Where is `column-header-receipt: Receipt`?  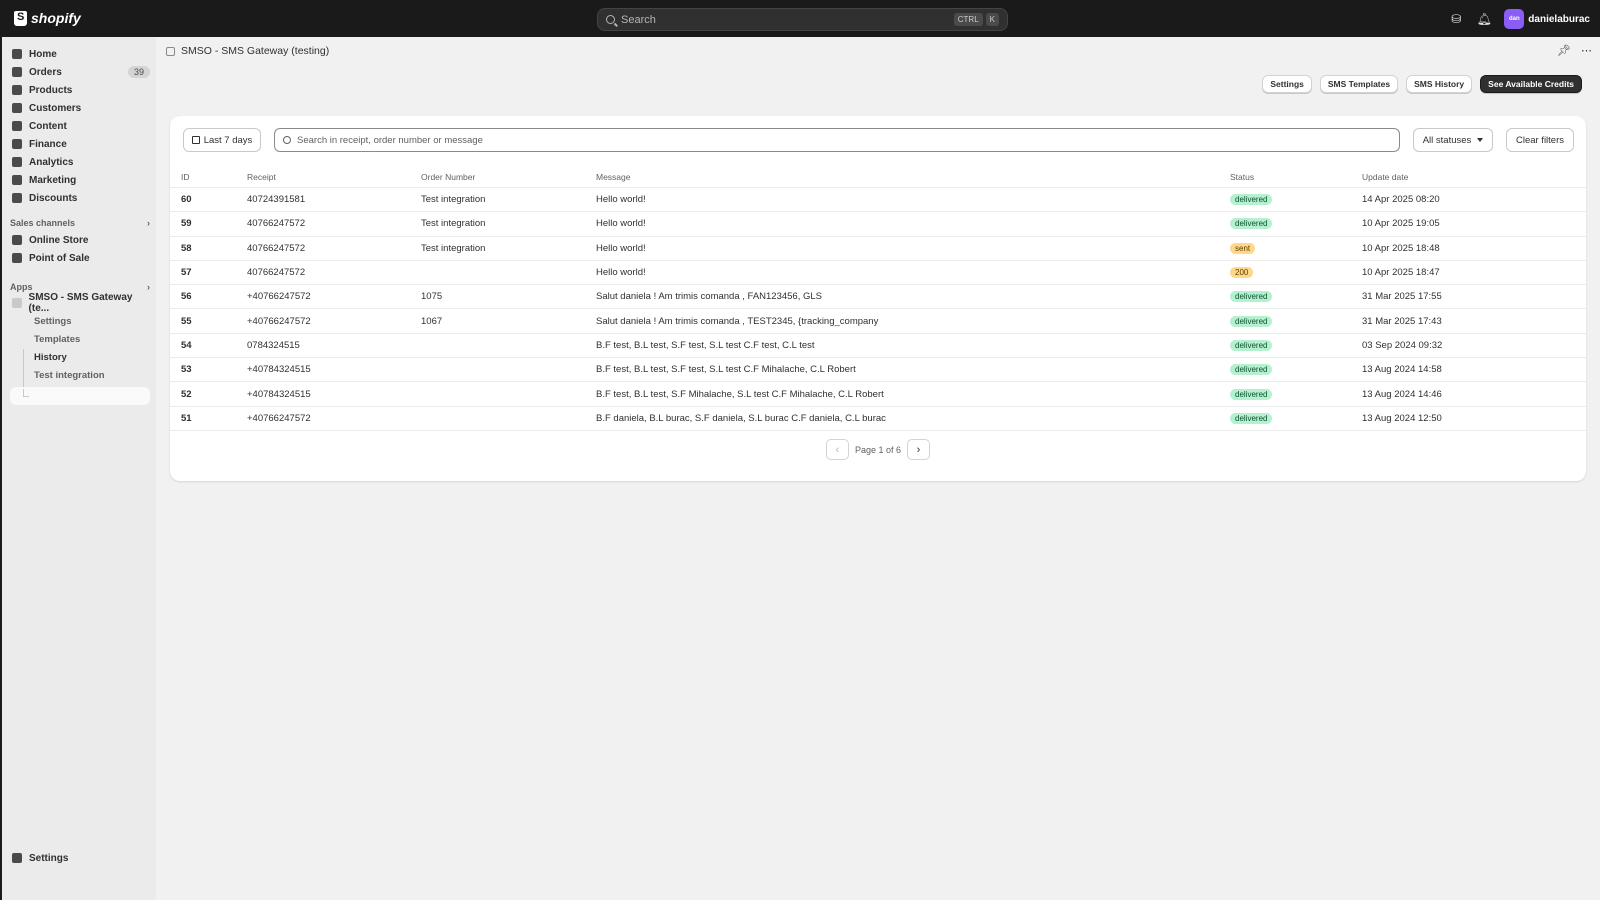
column-header-receipt: Receipt is located at coordinates (261, 177).